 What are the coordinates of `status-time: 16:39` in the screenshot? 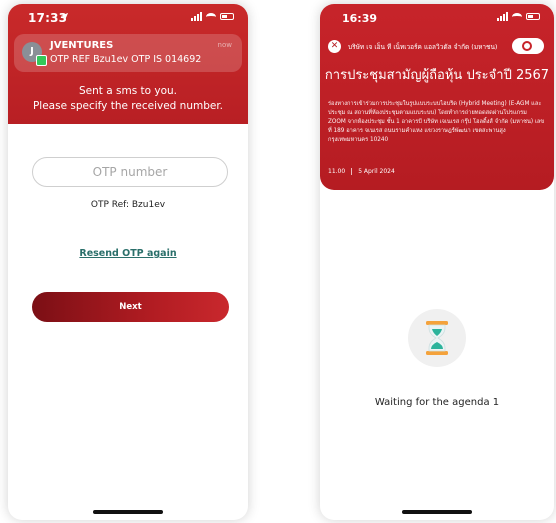 It's located at (360, 18).